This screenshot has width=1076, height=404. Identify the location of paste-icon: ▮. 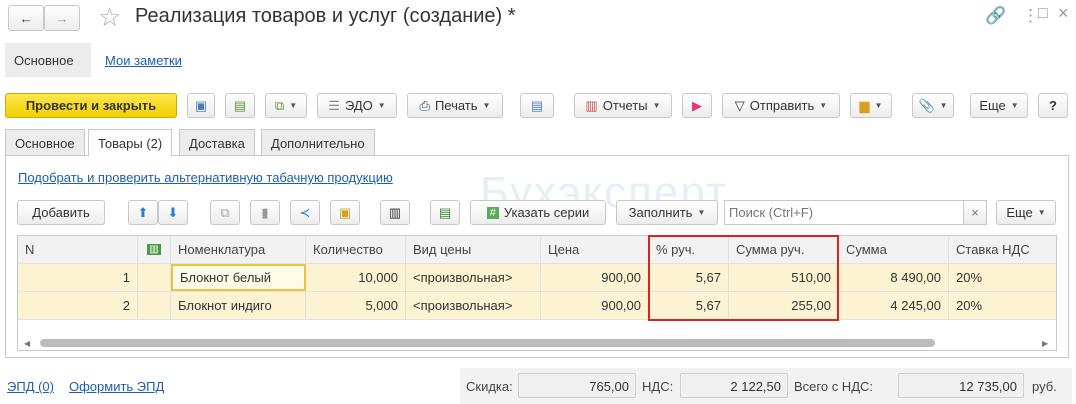
(265, 212).